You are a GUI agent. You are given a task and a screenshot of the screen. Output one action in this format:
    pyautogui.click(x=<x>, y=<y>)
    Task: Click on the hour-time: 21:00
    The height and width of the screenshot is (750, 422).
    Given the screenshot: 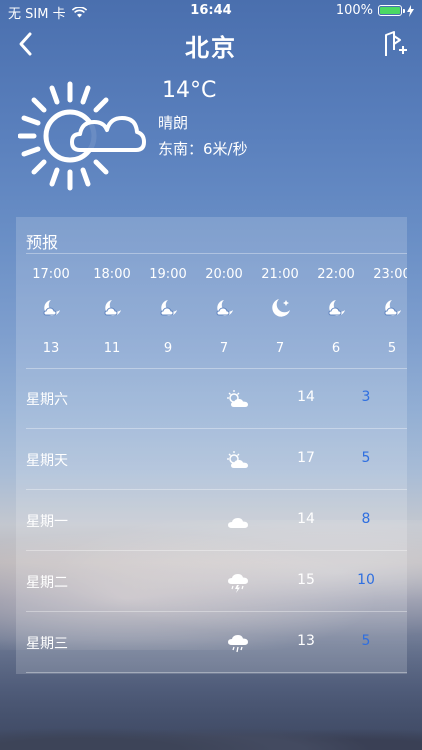 What is the action you would take?
    pyautogui.click(x=280, y=274)
    